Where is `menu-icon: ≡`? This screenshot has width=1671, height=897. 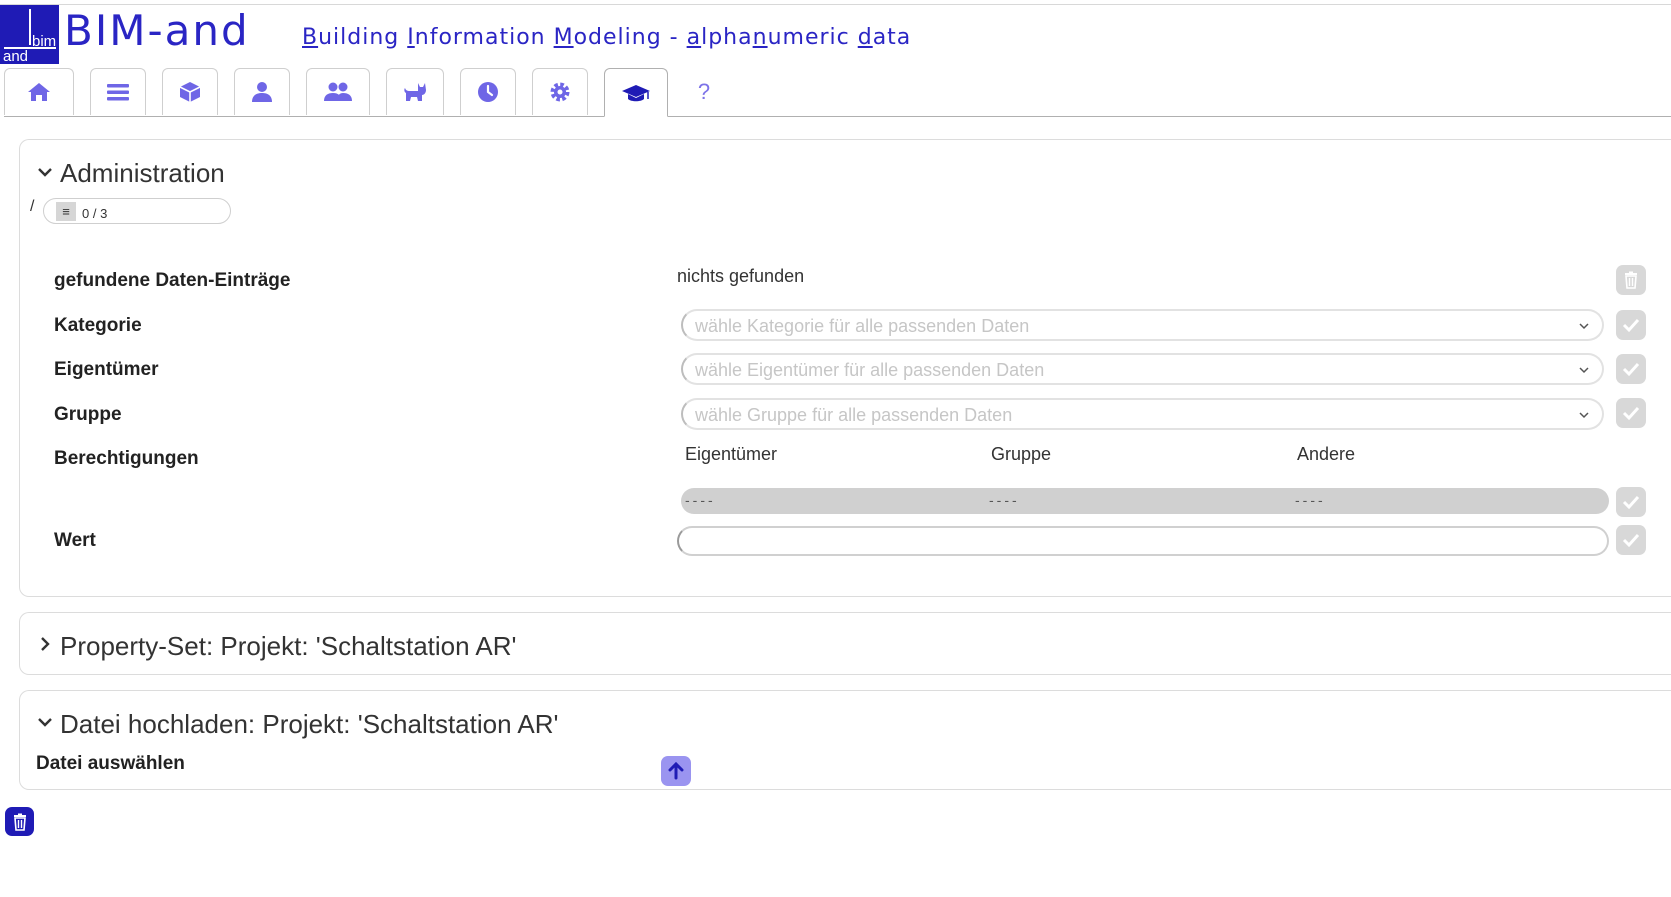
menu-icon: ≡ is located at coordinates (66, 211).